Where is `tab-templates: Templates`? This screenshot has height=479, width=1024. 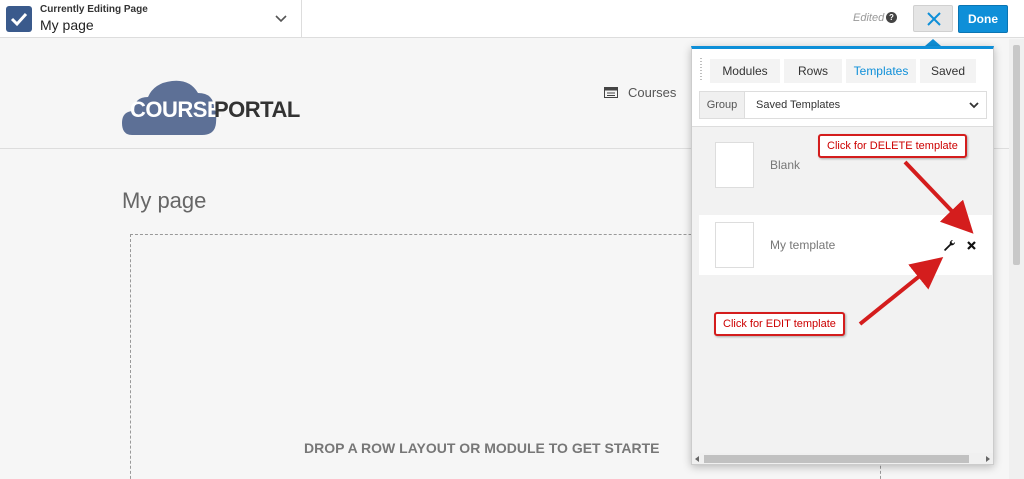 tab-templates: Templates is located at coordinates (881, 71).